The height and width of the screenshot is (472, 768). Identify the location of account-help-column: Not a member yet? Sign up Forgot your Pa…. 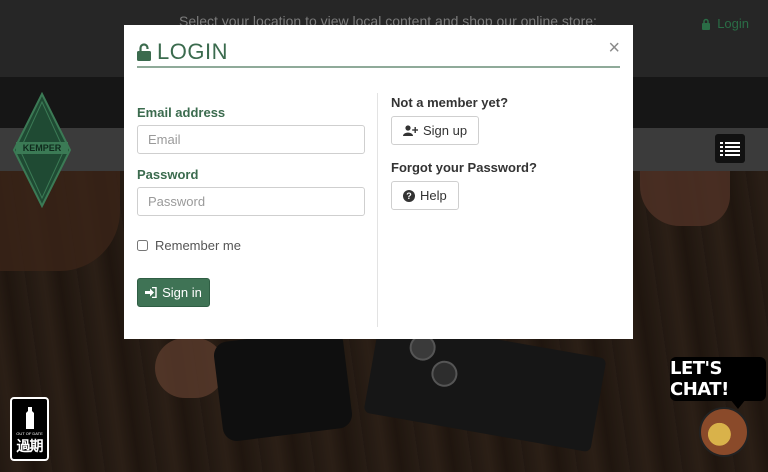
(464, 152).